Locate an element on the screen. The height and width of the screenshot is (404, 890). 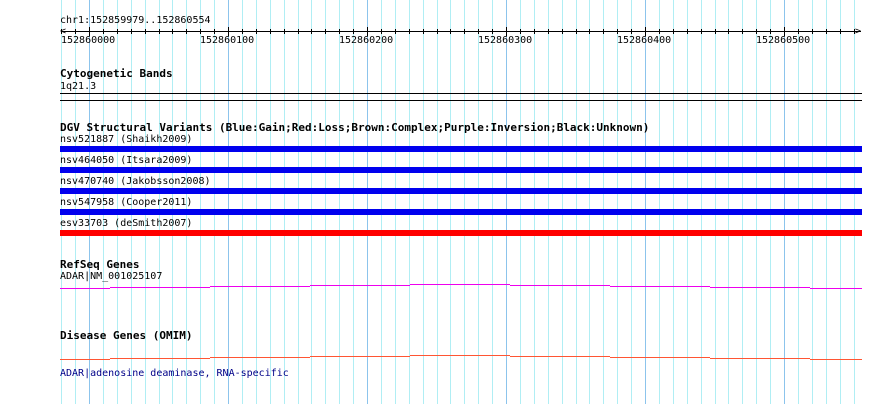
cytoband-label: 1q21.3 is located at coordinates (78, 86).